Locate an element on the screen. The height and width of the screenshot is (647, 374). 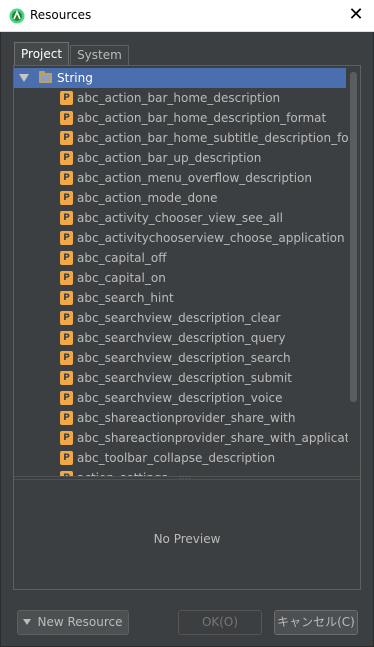
tree-item: Pabc_action_bar_up_description is located at coordinates (180, 158).